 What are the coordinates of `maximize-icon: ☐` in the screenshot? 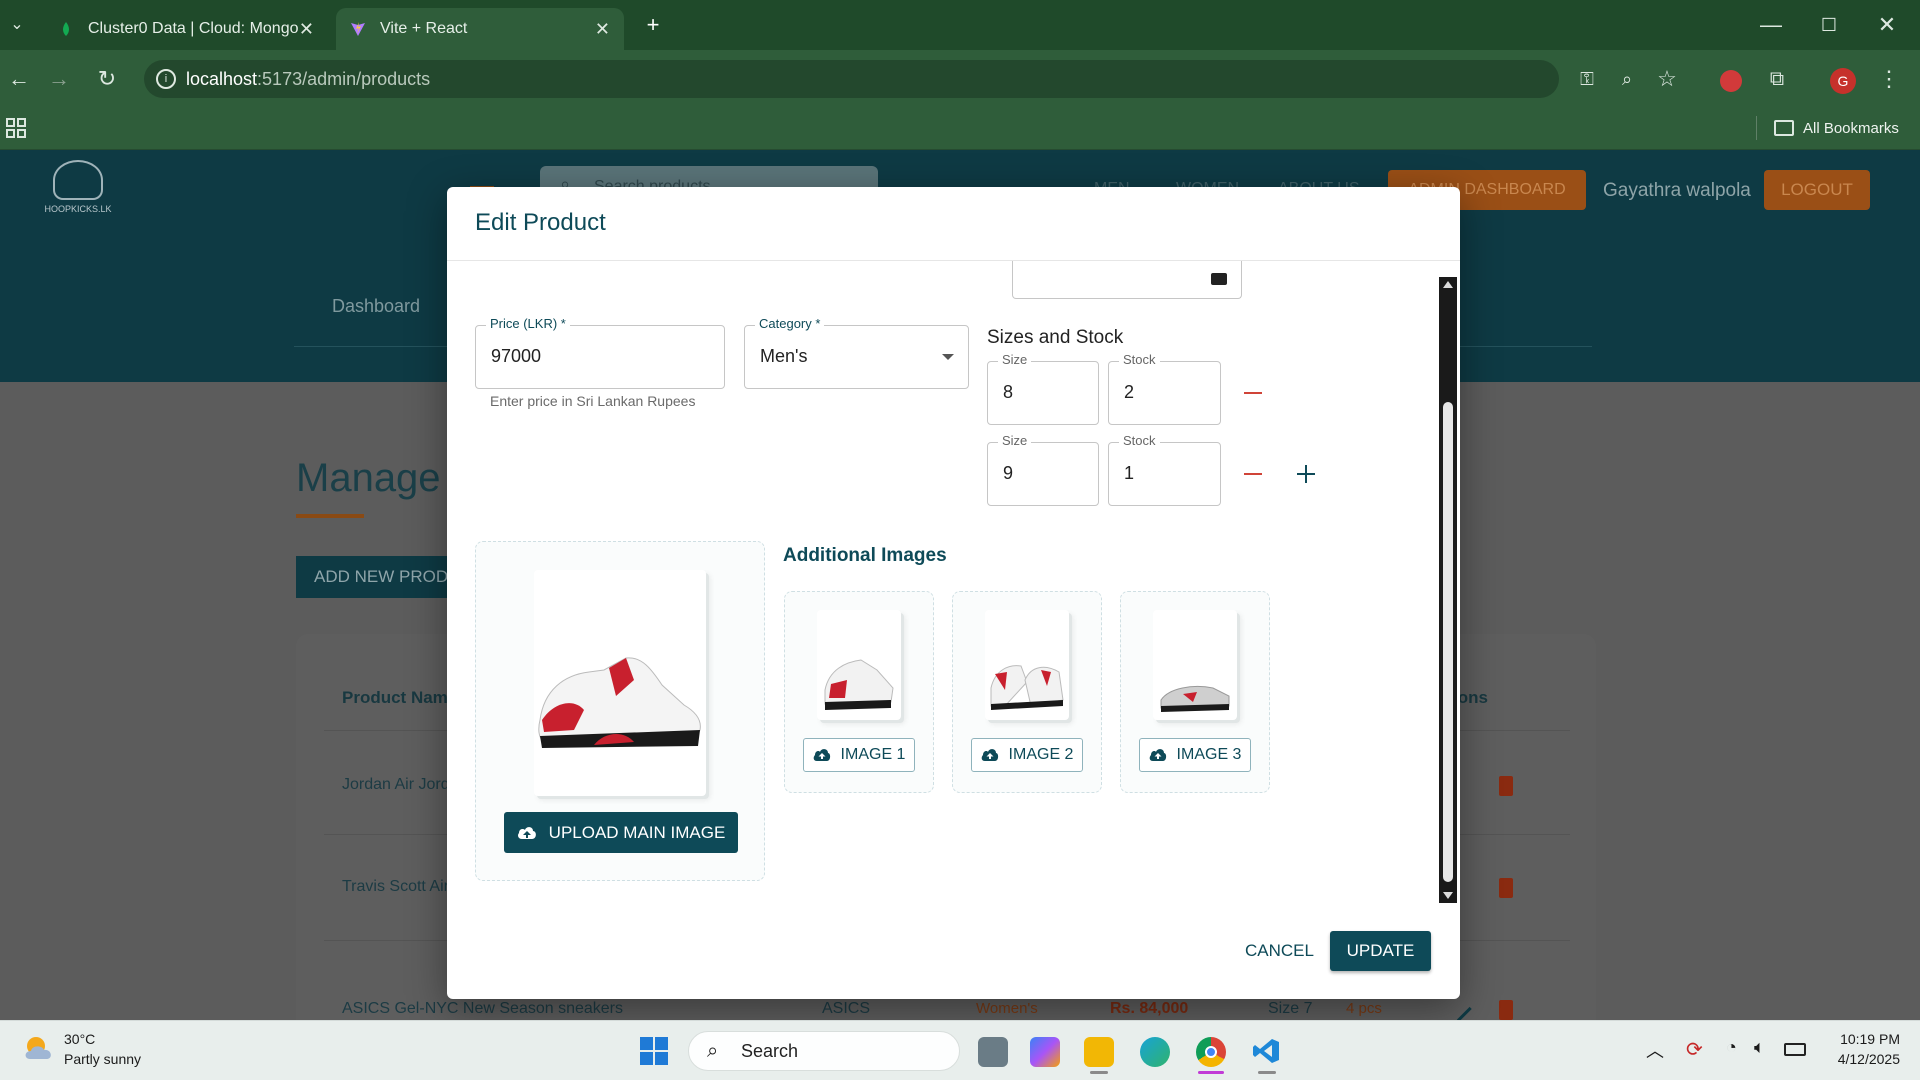 It's located at (1829, 25).